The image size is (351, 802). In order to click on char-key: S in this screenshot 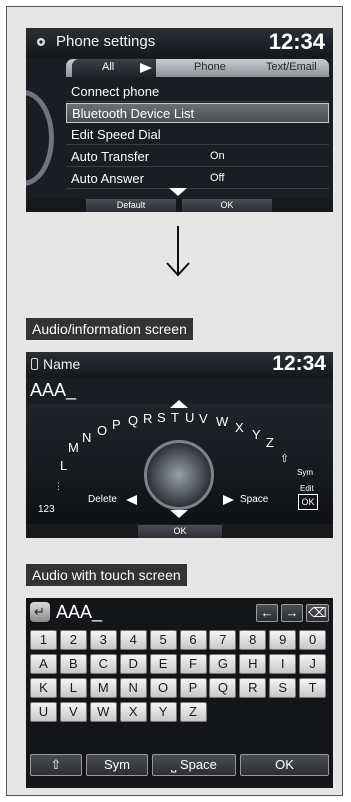, I will do `click(161, 417)`.